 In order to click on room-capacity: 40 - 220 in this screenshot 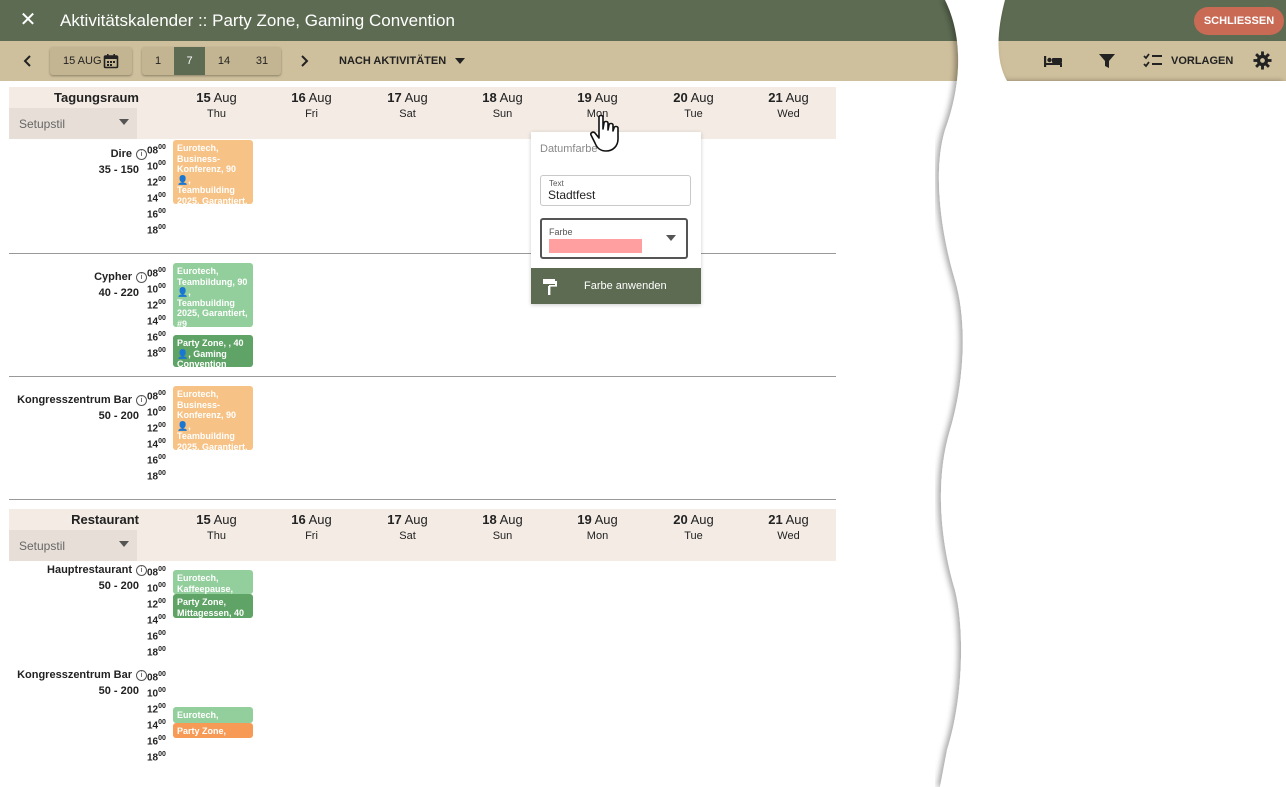, I will do `click(118, 293)`.